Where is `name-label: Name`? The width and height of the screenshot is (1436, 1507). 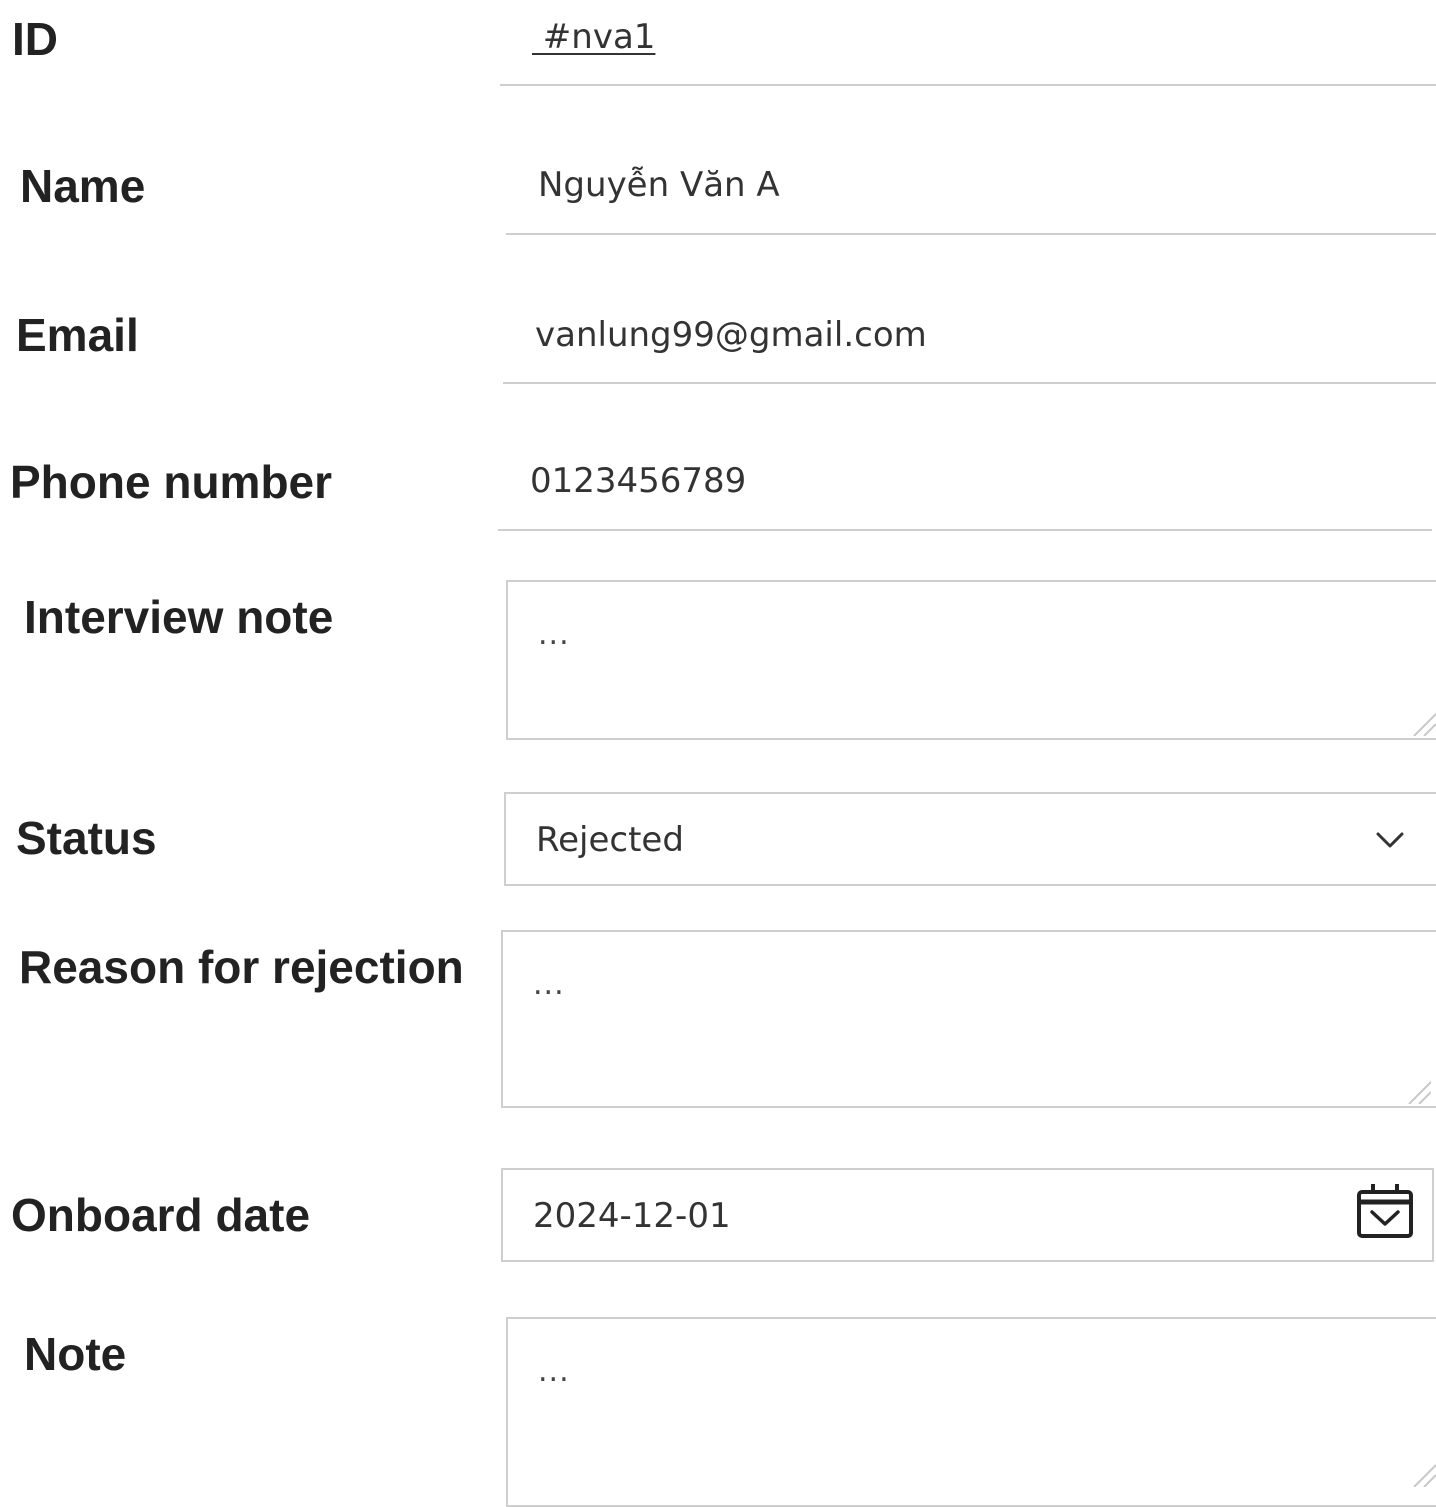 name-label: Name is located at coordinates (83, 186).